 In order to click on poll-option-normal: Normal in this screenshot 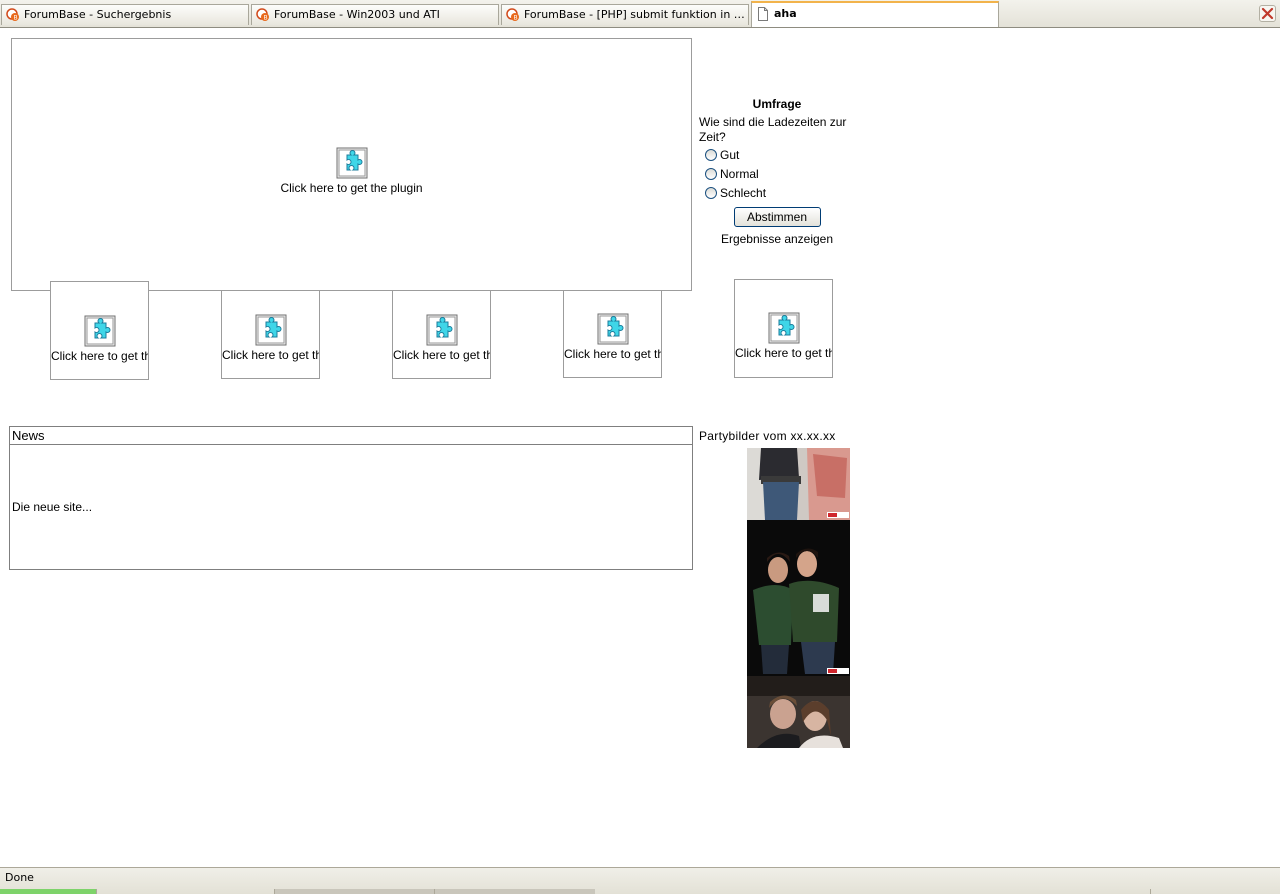, I will do `click(777, 173)`.